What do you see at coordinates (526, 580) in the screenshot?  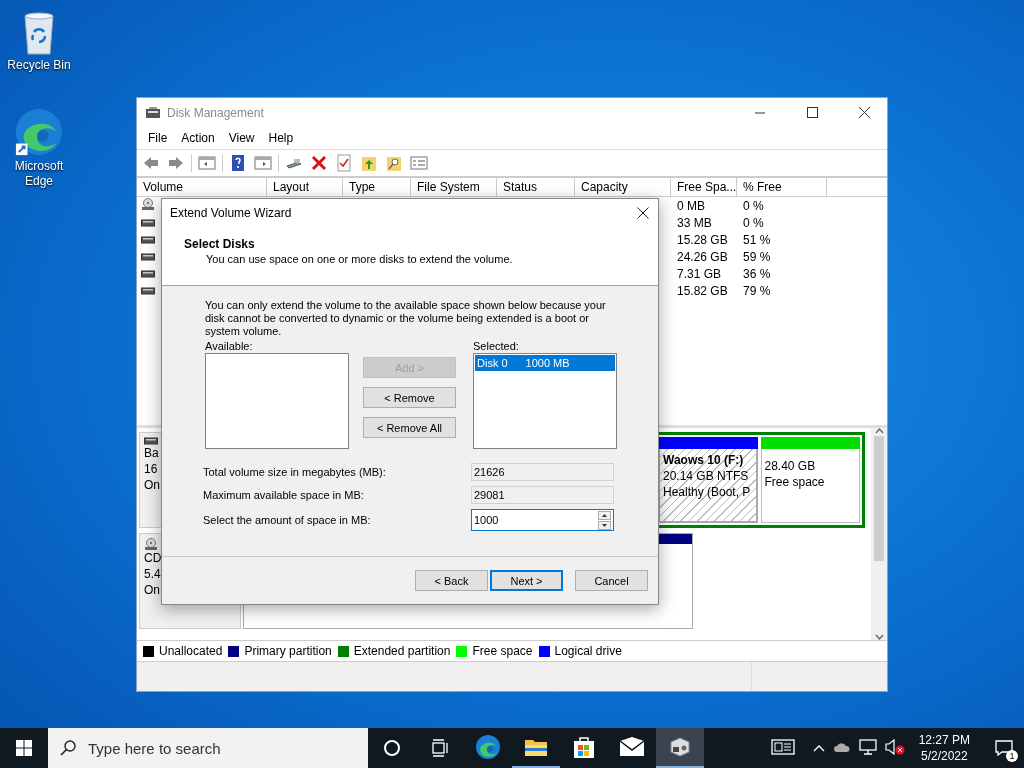 I see `dialog-button: Next >` at bounding box center [526, 580].